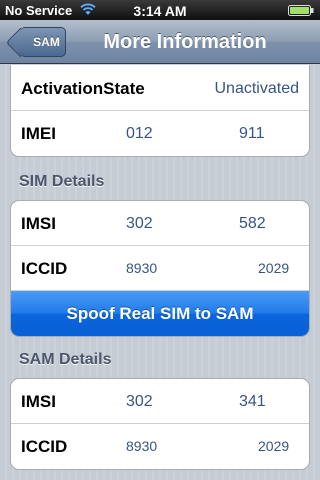 Image resolution: width=320 pixels, height=480 pixels. Describe the element at coordinates (38, 401) in the screenshot. I see `sam-imsi-label: IMSI` at that location.